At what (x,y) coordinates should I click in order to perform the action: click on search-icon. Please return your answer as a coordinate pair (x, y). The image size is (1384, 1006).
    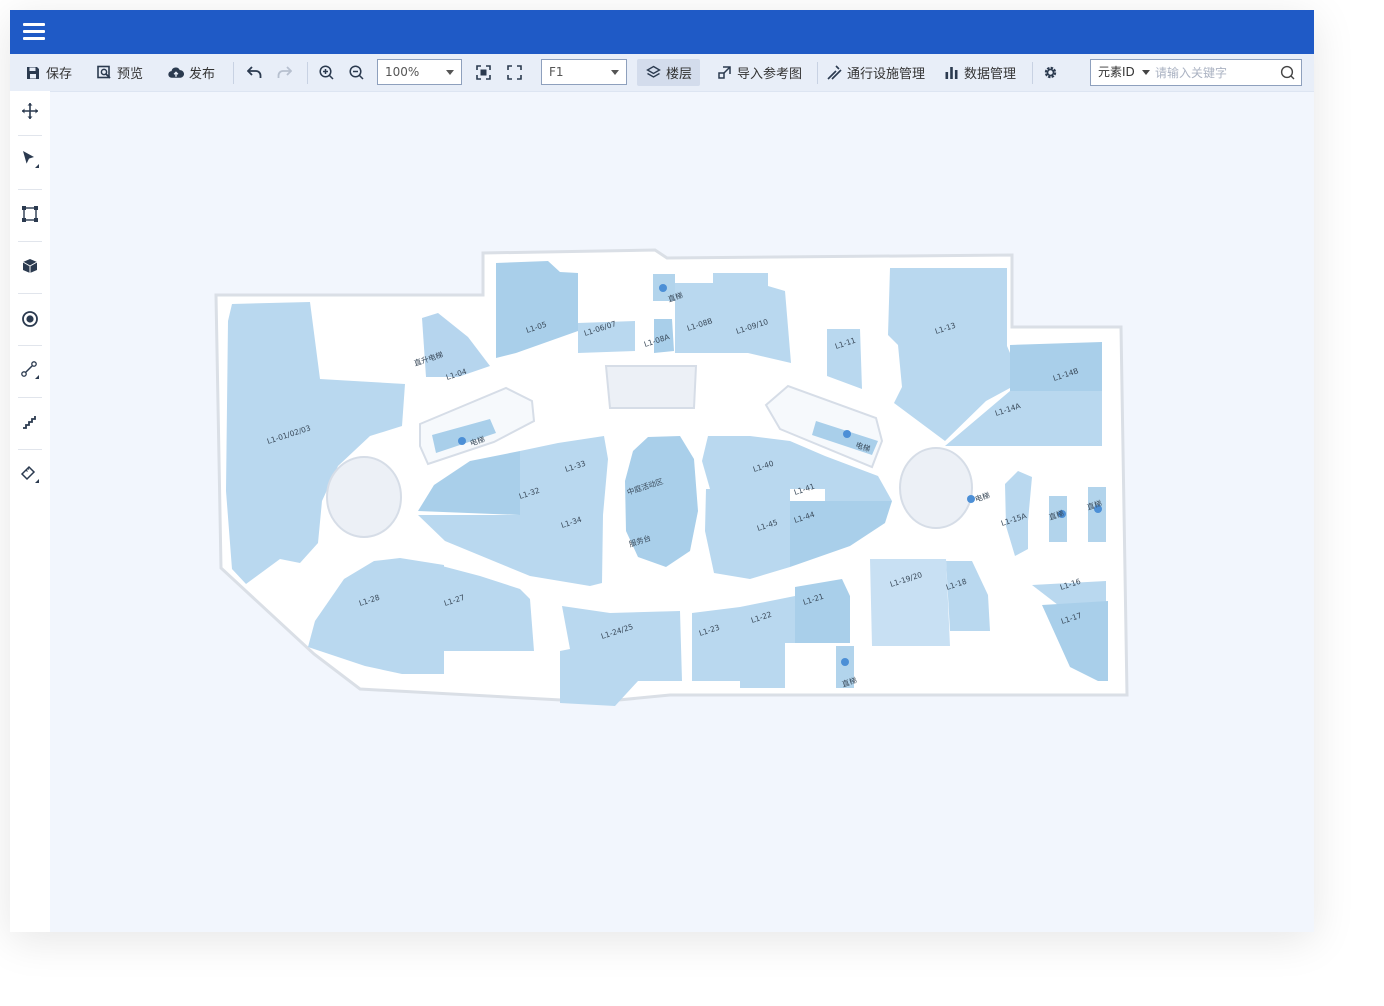
    Looking at the image, I should click on (1287, 74).